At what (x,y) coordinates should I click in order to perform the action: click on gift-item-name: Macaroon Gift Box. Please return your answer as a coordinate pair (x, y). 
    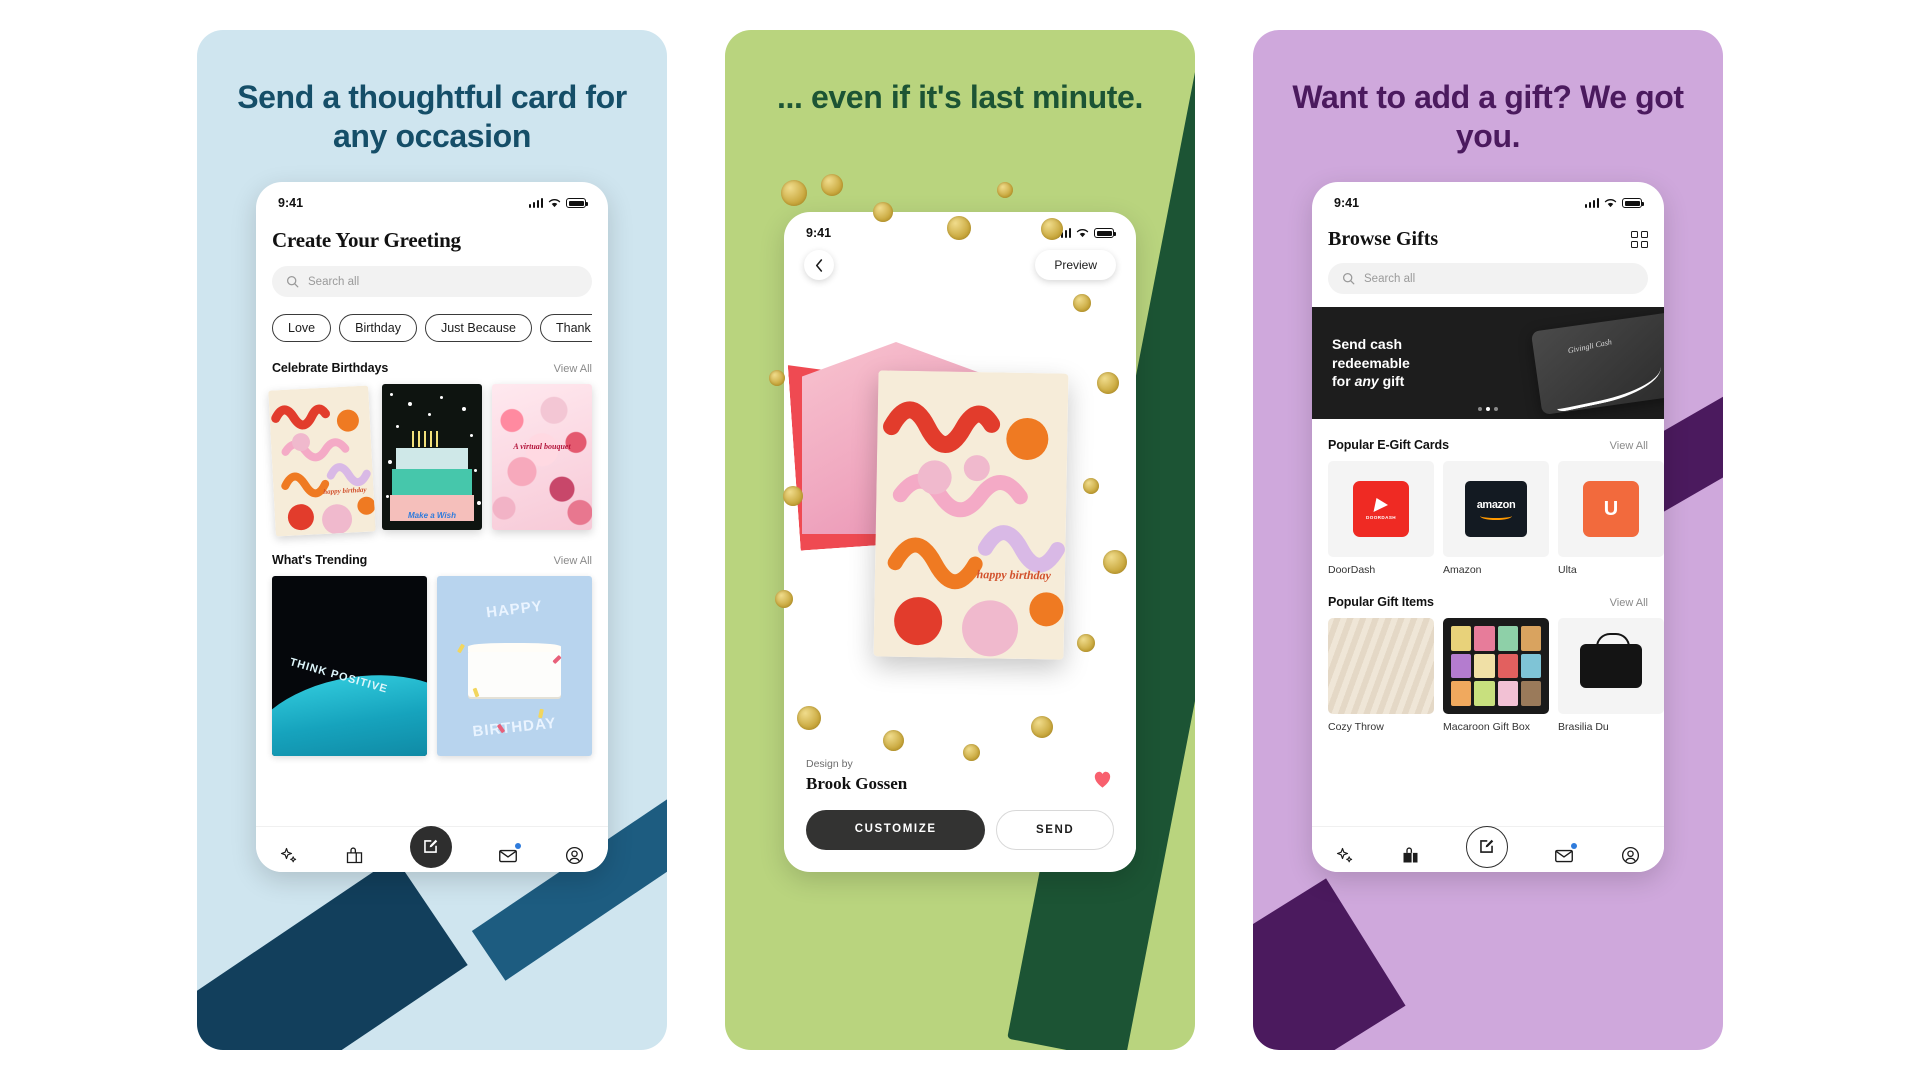
    Looking at the image, I should click on (1486, 727).